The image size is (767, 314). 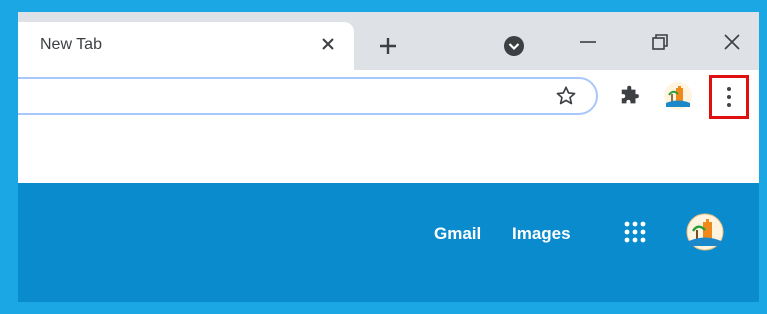 What do you see at coordinates (732, 42) in the screenshot?
I see `close-window-icon` at bounding box center [732, 42].